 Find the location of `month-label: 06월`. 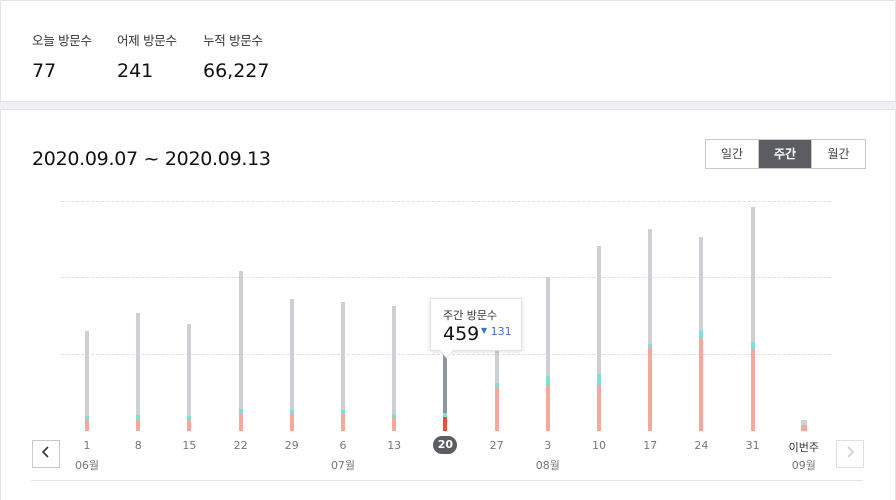

month-label: 06월 is located at coordinates (87, 465).